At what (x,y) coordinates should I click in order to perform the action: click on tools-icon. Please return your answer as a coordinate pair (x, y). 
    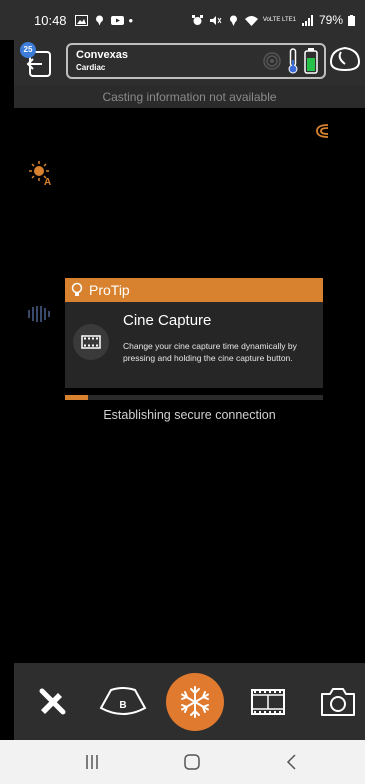
    Looking at the image, I should click on (52, 701).